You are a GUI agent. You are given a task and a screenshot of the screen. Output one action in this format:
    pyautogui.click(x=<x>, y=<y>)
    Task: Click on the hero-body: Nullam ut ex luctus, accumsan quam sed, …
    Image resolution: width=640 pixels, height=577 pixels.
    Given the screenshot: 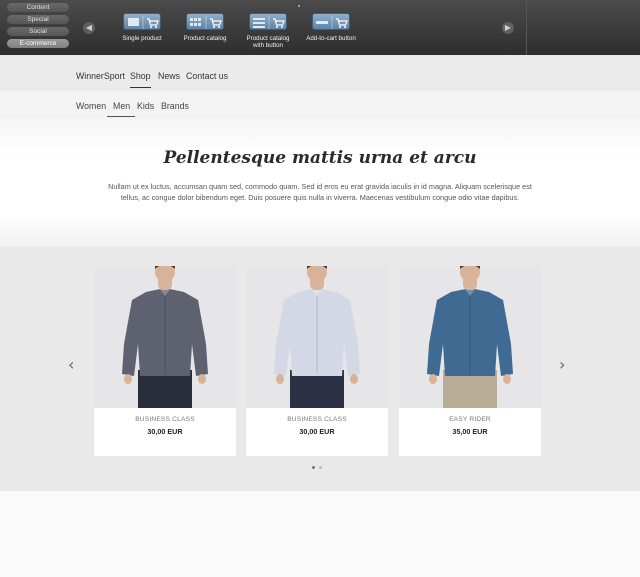 What is the action you would take?
    pyautogui.click(x=320, y=192)
    